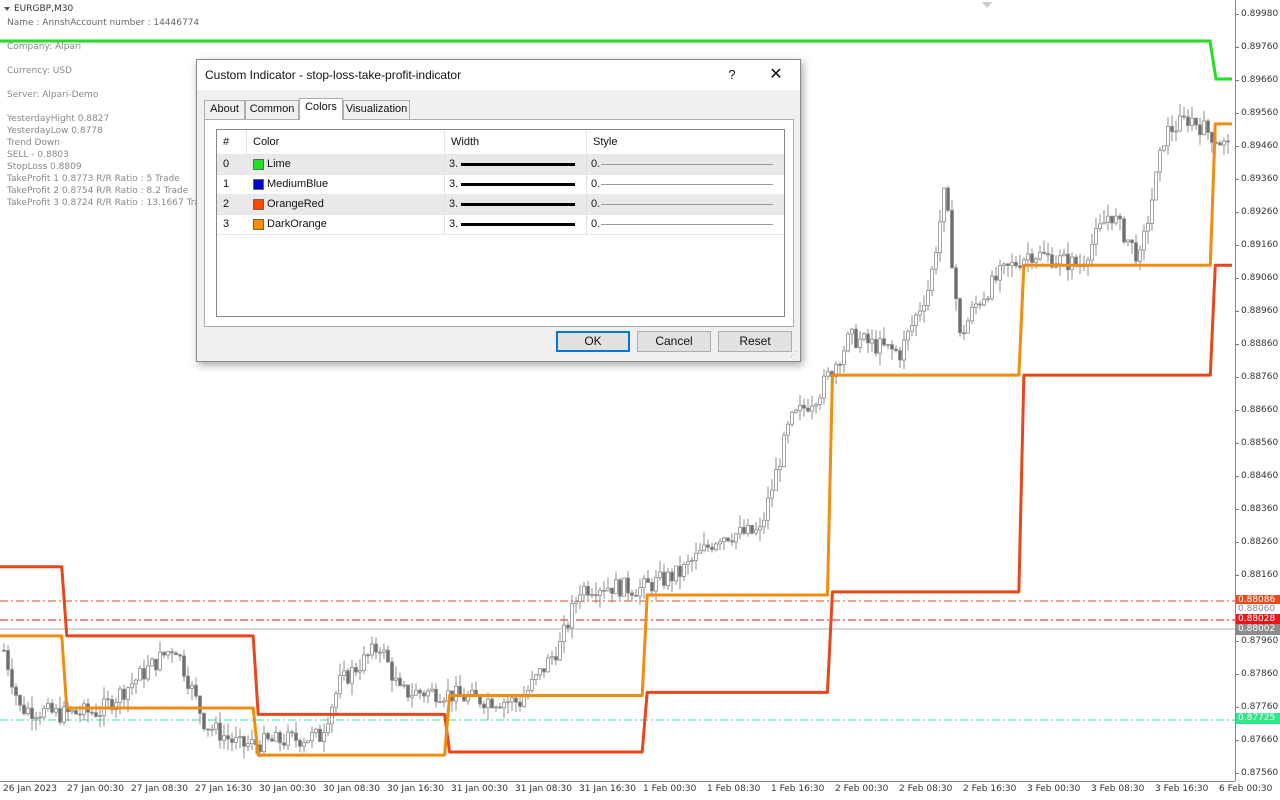 This screenshot has height=800, width=1280. What do you see at coordinates (607, 789) in the screenshot?
I see `time-tick-label: 31 Jan 16:30` at bounding box center [607, 789].